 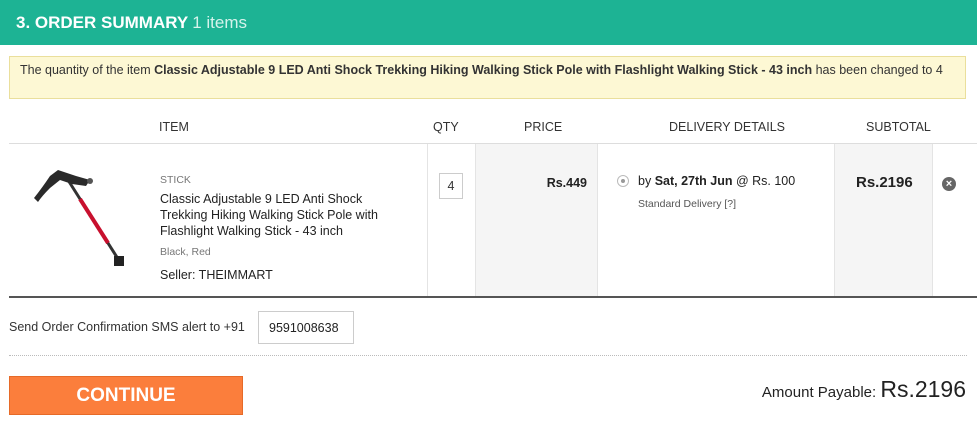 I want to click on notice-suffix: has been changed to 4, so click(x=877, y=70).